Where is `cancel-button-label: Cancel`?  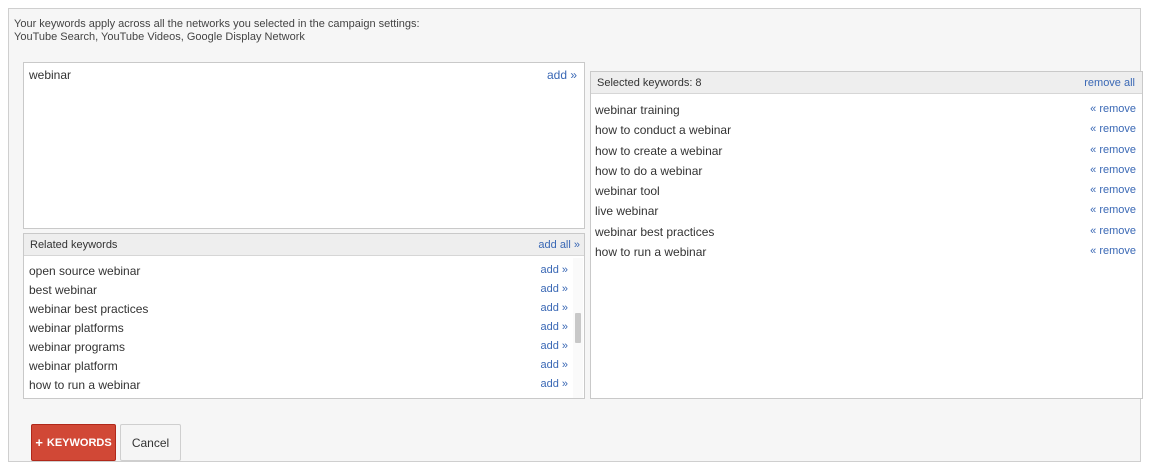 cancel-button-label: Cancel is located at coordinates (150, 442).